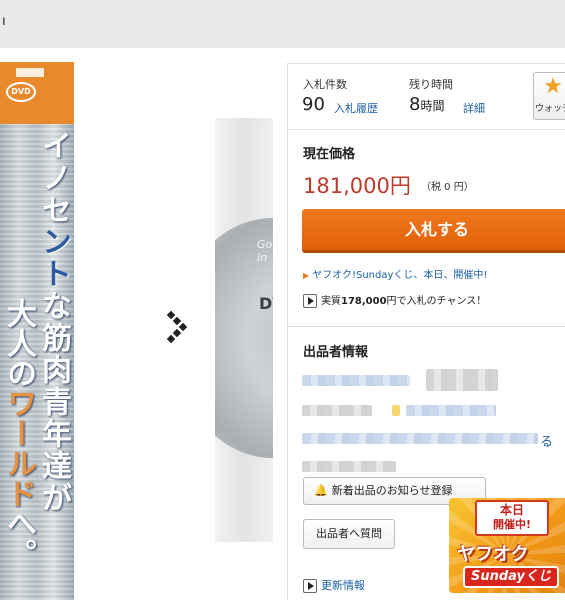  I want to click on dvd-badge: DVD, so click(37, 93).